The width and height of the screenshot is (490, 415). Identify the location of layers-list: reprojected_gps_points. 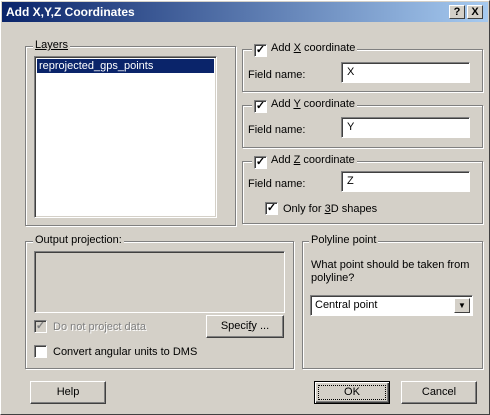
(125, 137).